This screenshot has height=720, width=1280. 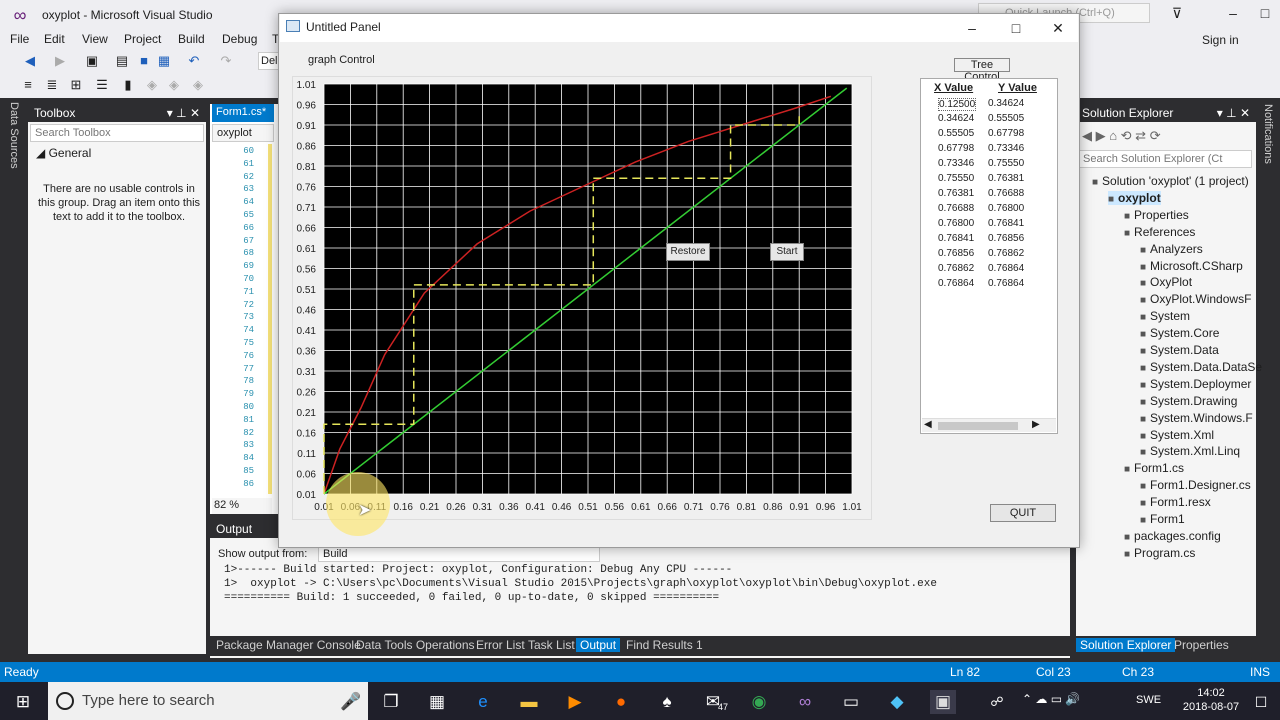 What do you see at coordinates (957, 104) in the screenshot?
I see `x-value-cell: 0.12500` at bounding box center [957, 104].